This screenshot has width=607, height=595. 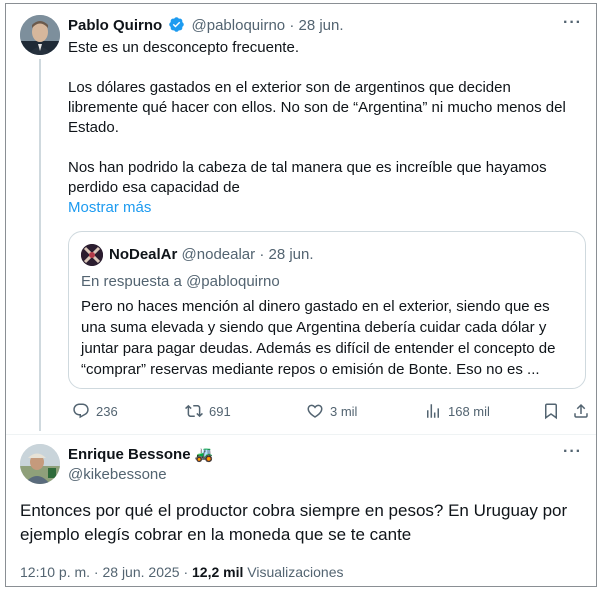 I want to click on author-handle: @pabloquirno, so click(x=239, y=25).